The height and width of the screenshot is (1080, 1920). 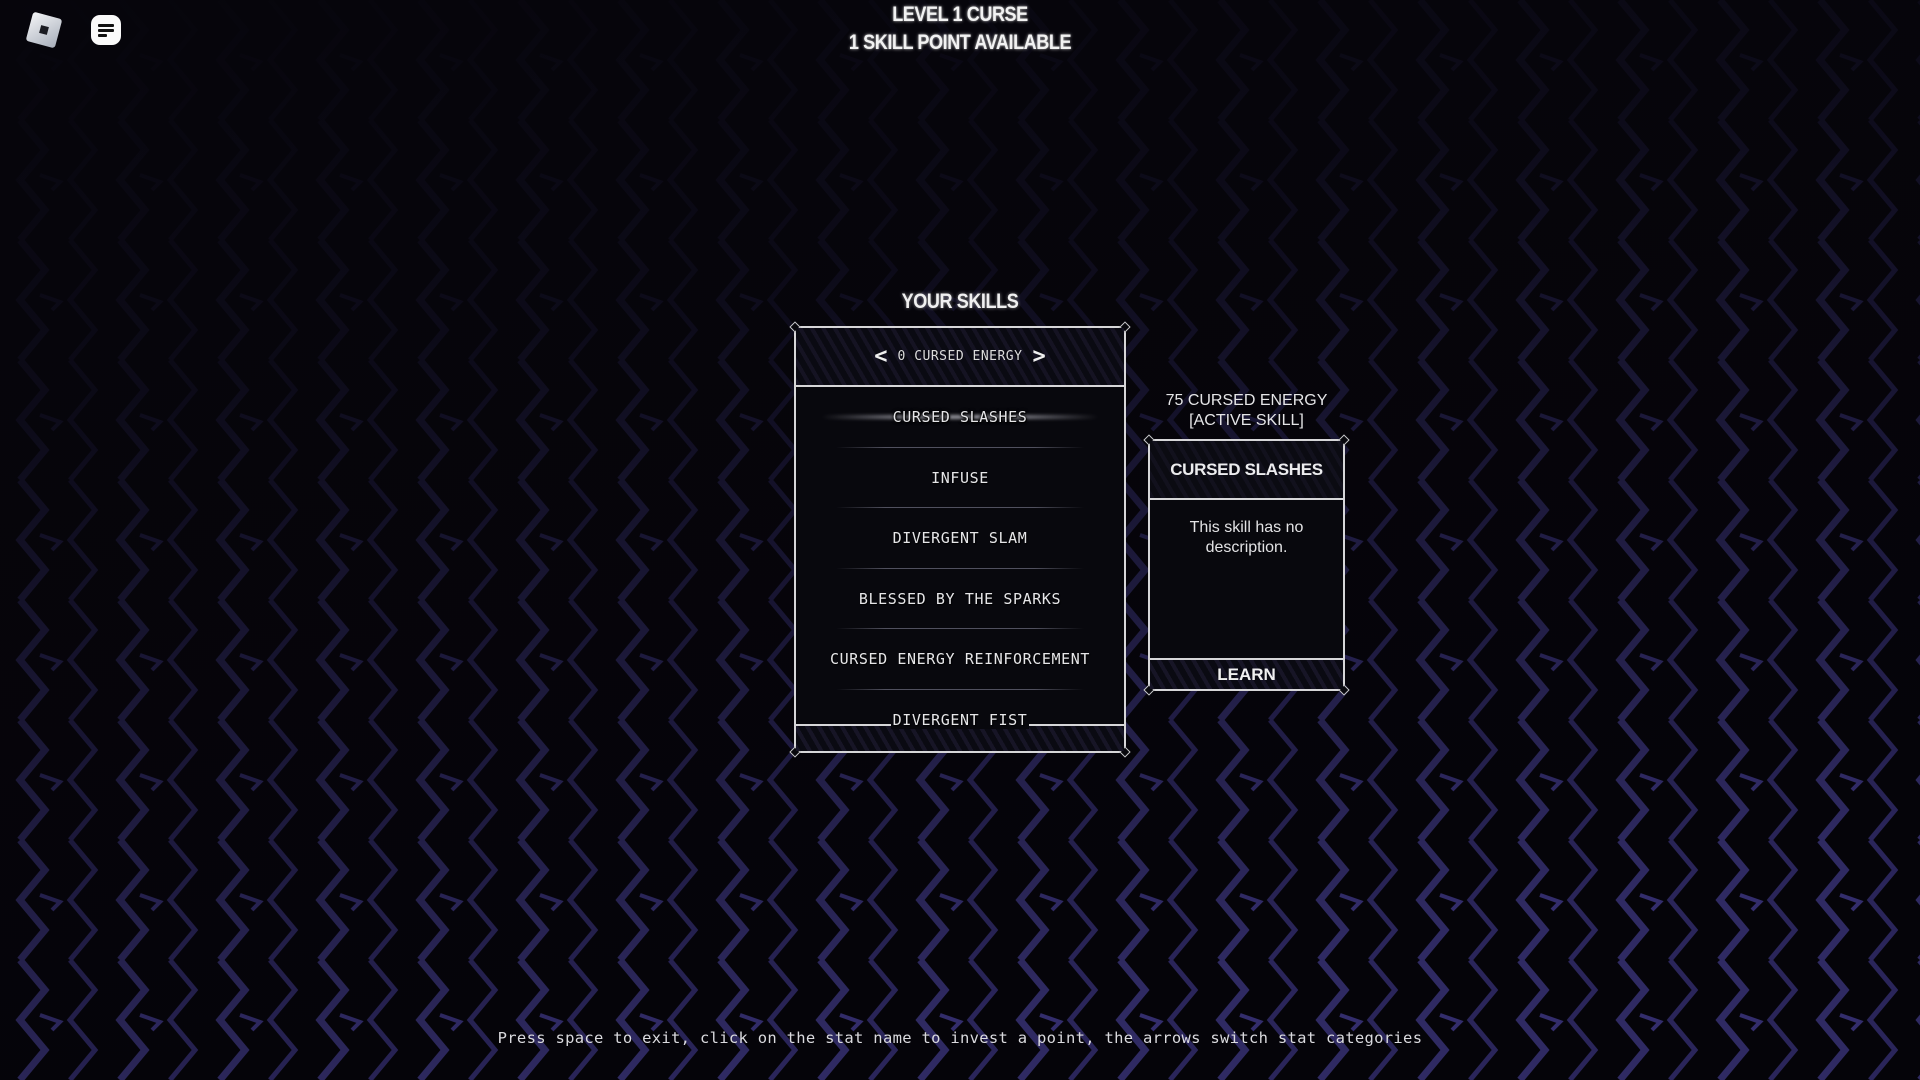 I want to click on roblox-menu-icon, so click(x=44, y=30).